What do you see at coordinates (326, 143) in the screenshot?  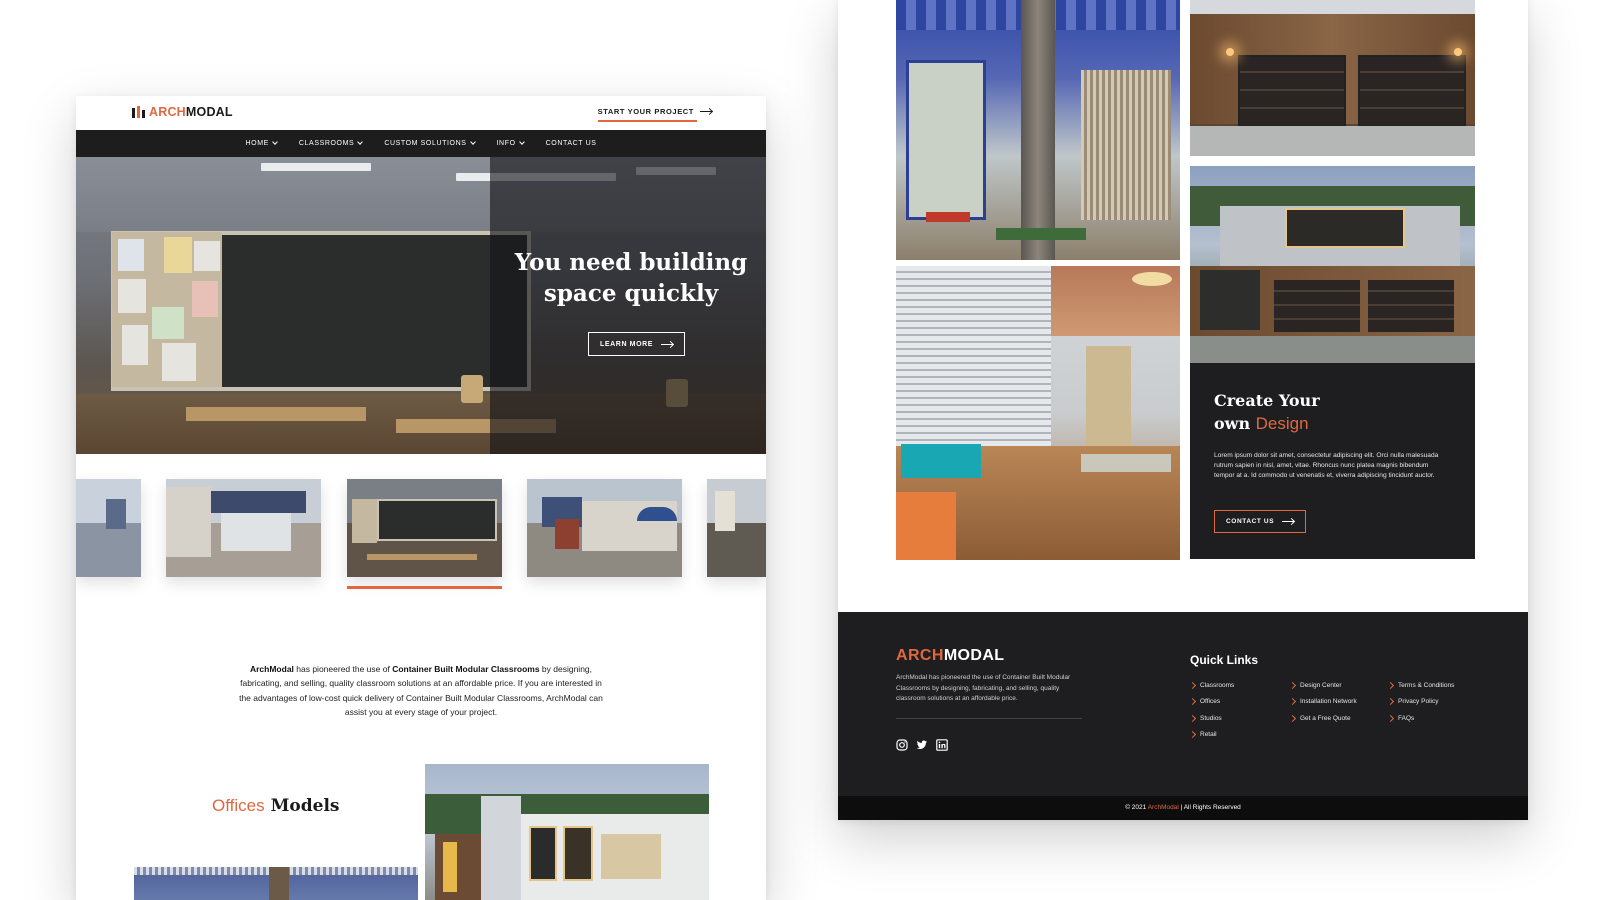 I see `nav-classrooms-label: CLASSROOMS` at bounding box center [326, 143].